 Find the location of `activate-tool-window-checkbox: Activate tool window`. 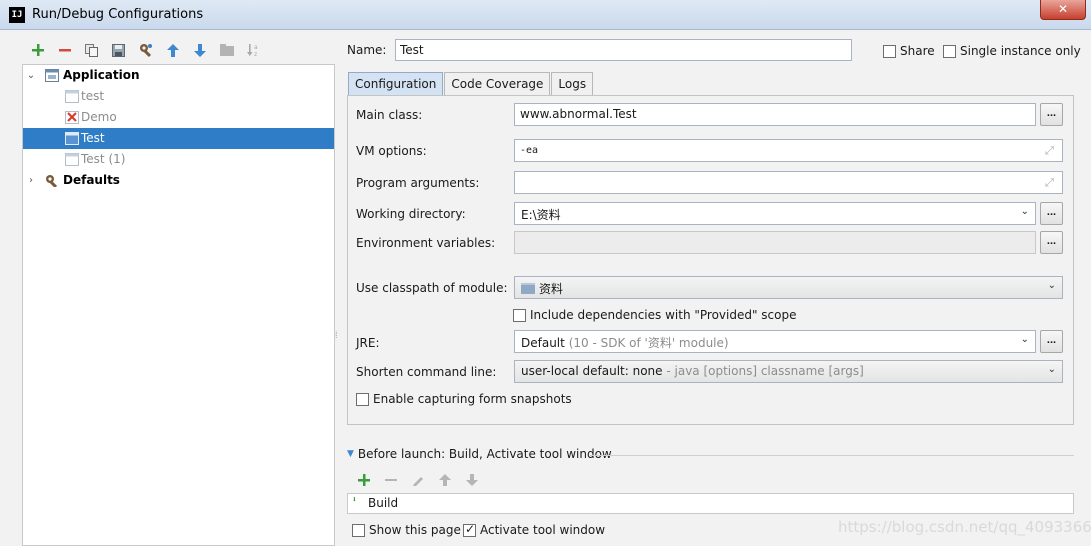

activate-tool-window-checkbox: Activate tool window is located at coordinates (534, 529).